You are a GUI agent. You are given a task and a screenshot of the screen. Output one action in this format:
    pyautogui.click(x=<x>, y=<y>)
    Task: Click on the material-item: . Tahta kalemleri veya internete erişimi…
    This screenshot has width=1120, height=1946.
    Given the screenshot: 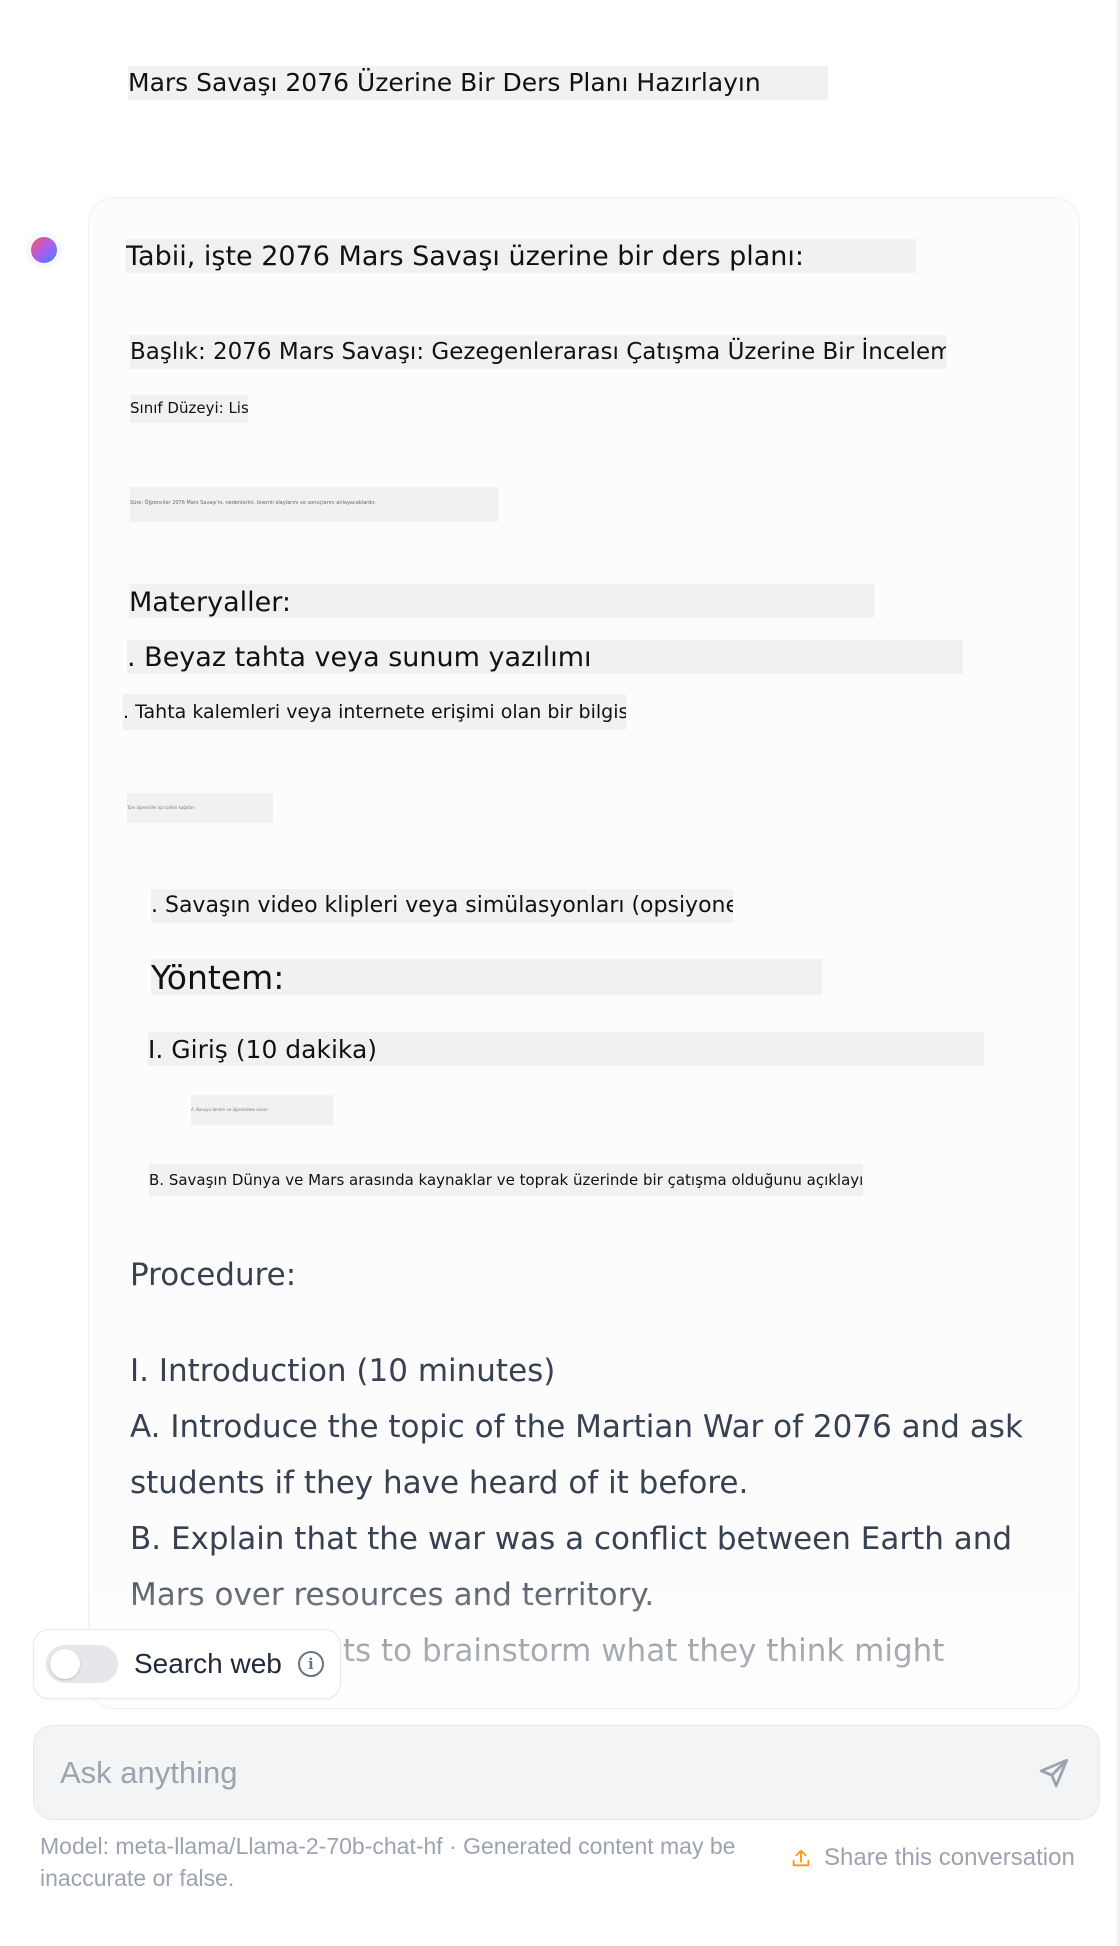 What is the action you would take?
    pyautogui.click(x=374, y=712)
    